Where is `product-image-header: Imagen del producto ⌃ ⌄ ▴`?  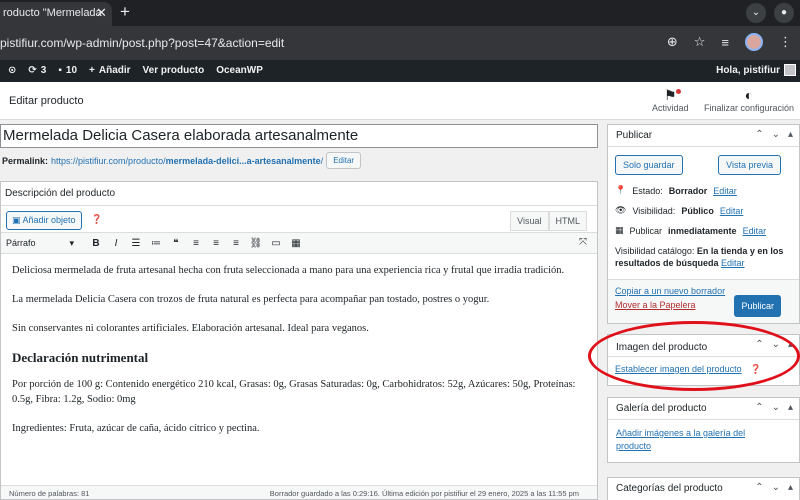
product-image-header: Imagen del producto ⌃ ⌄ ▴ is located at coordinates (703, 346).